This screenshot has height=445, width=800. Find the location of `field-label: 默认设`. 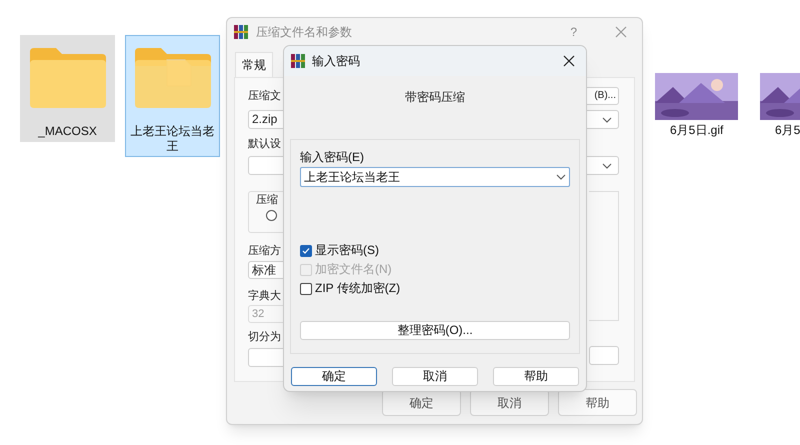

field-label: 默认设 is located at coordinates (264, 144).